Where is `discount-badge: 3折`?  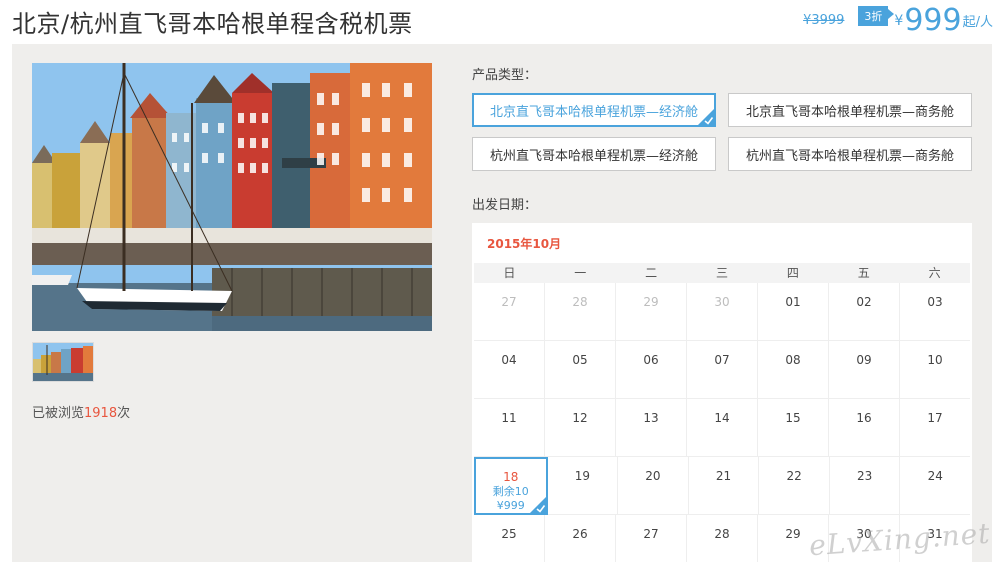
discount-badge: 3折 is located at coordinates (876, 16).